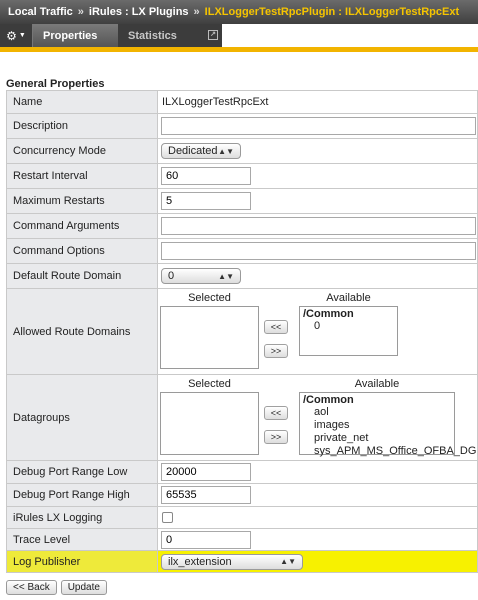 This screenshot has width=478, height=600. Describe the element at coordinates (82, 561) in the screenshot. I see `log-publisher-label: Log Publisher` at that location.